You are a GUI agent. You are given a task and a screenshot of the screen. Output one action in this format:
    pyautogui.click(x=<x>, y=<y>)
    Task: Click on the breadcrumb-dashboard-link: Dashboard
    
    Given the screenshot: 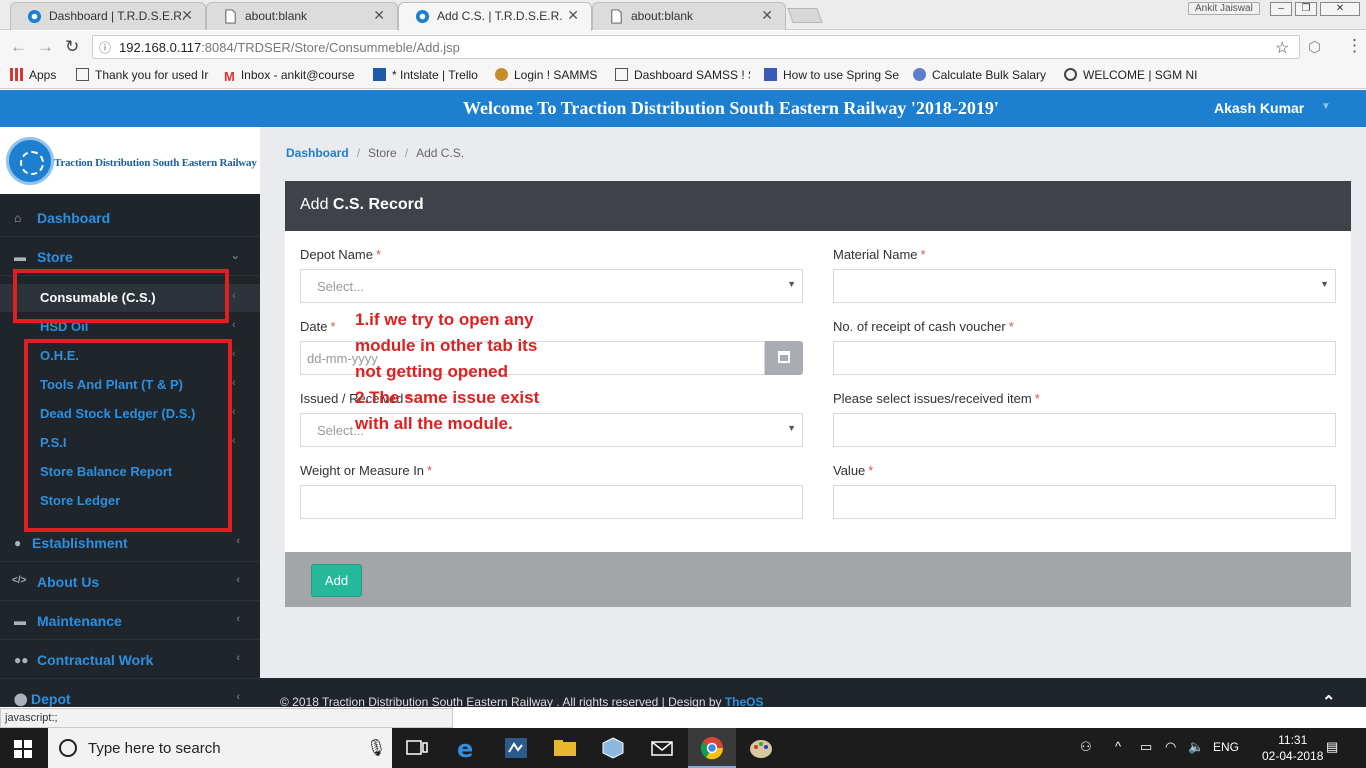 What is the action you would take?
    pyautogui.click(x=317, y=153)
    